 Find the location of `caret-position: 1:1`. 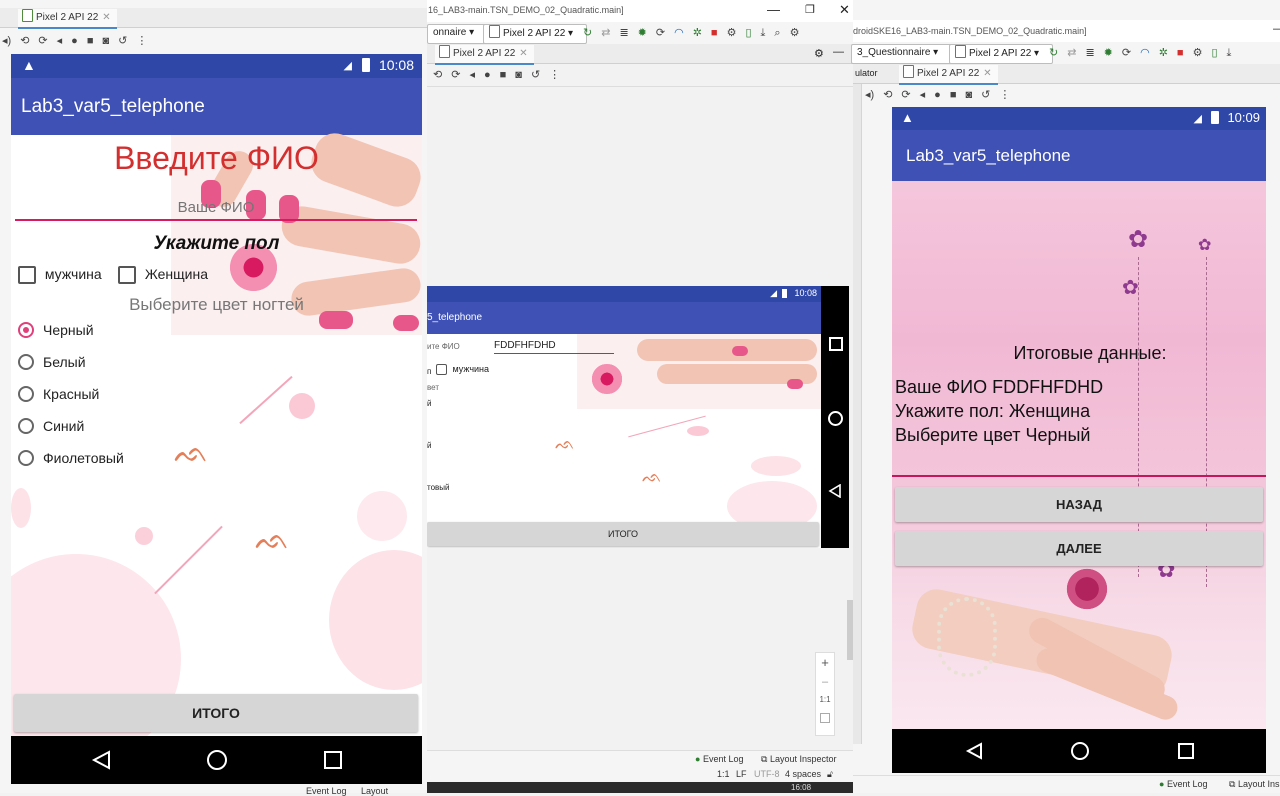

caret-position: 1:1 is located at coordinates (723, 774).